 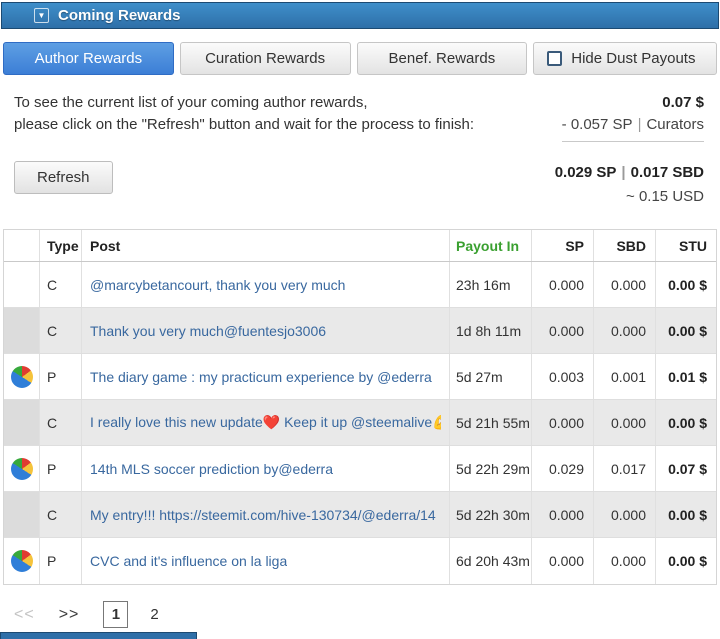 What do you see at coordinates (119, 15) in the screenshot?
I see `panel-title: Coming Rewards` at bounding box center [119, 15].